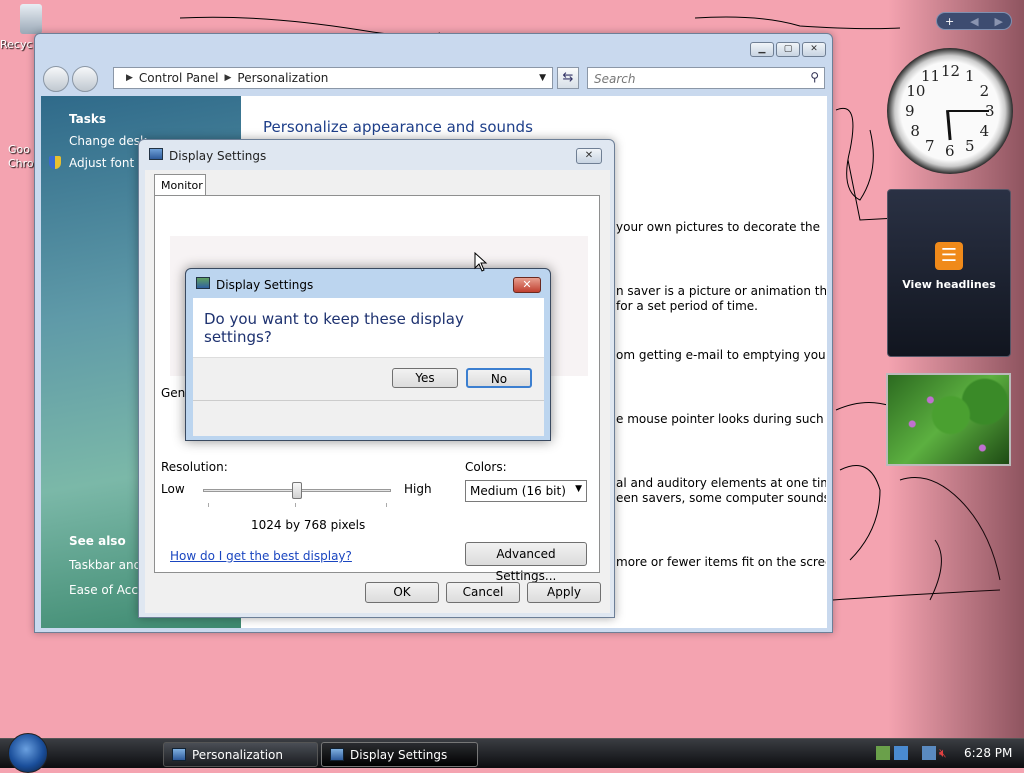  Describe the element at coordinates (915, 131) in the screenshot. I see `clock-number: 8` at that location.